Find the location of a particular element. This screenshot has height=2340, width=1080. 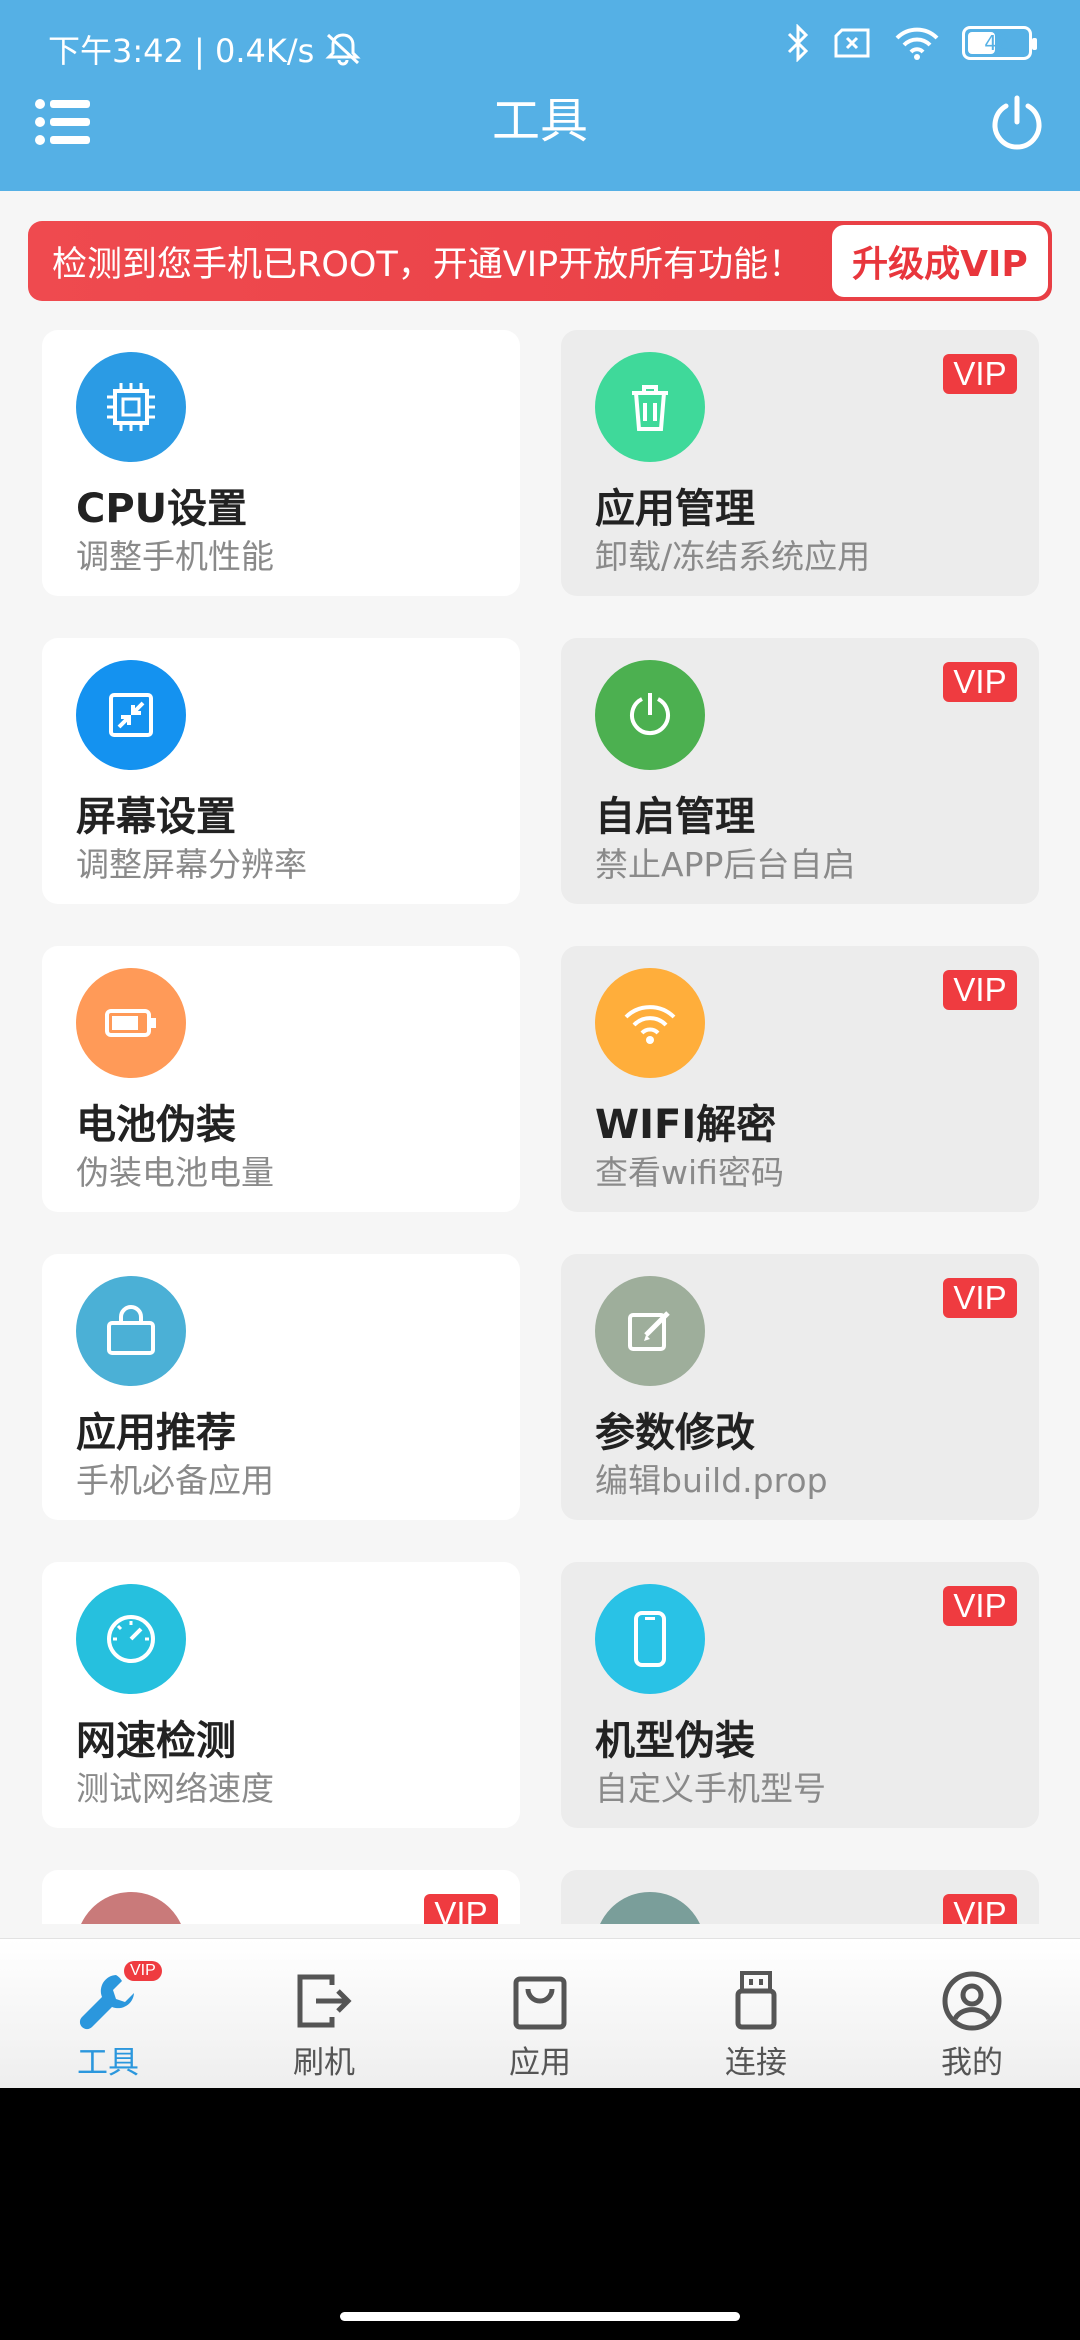

tool-title: 机型伪装 is located at coordinates (675, 1741).